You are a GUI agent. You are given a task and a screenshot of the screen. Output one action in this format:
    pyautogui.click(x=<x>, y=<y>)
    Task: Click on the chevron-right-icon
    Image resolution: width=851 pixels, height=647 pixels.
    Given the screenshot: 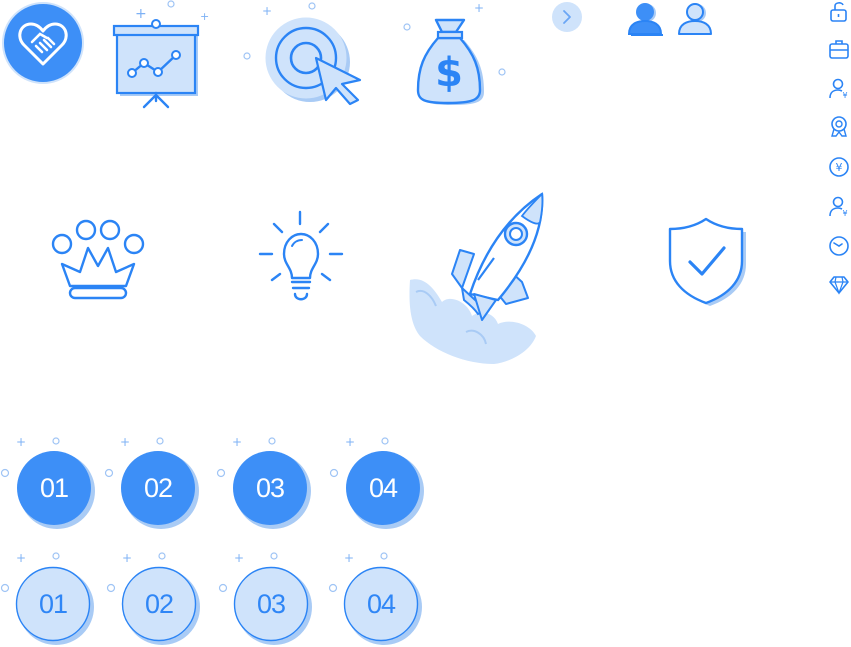 What is the action you would take?
    pyautogui.click(x=567, y=17)
    